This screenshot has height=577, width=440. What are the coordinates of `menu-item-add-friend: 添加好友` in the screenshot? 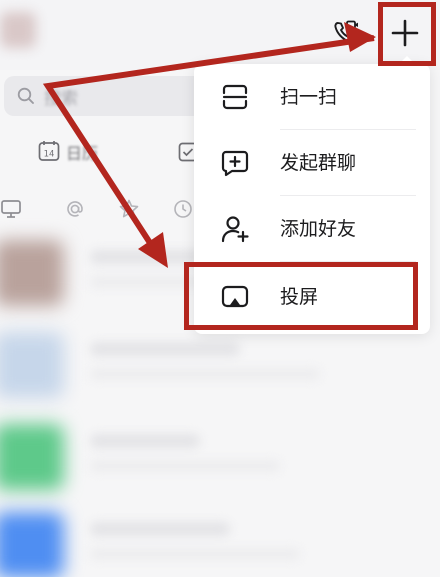 It's located at (312, 229).